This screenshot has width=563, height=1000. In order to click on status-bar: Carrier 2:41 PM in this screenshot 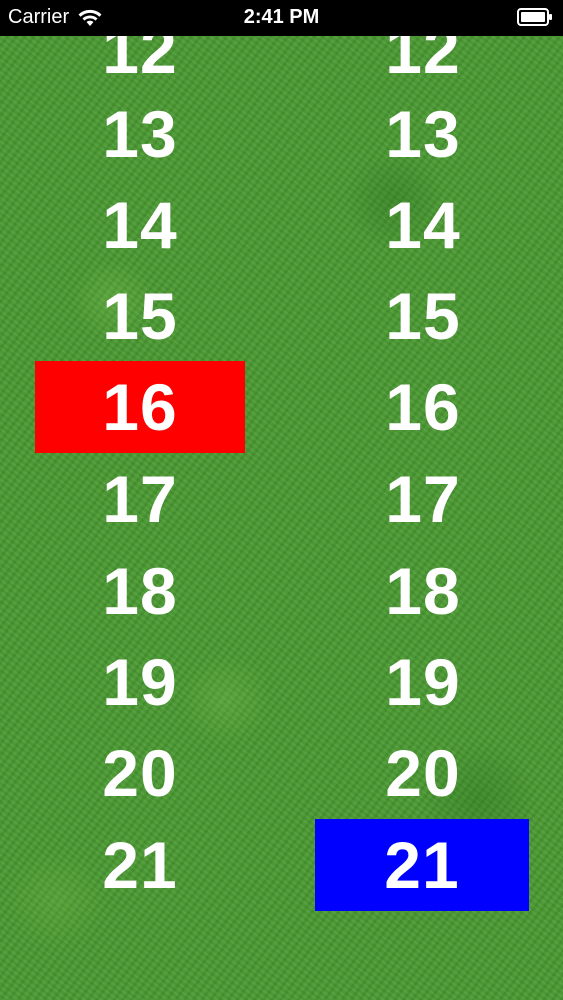, I will do `click(281, 18)`.